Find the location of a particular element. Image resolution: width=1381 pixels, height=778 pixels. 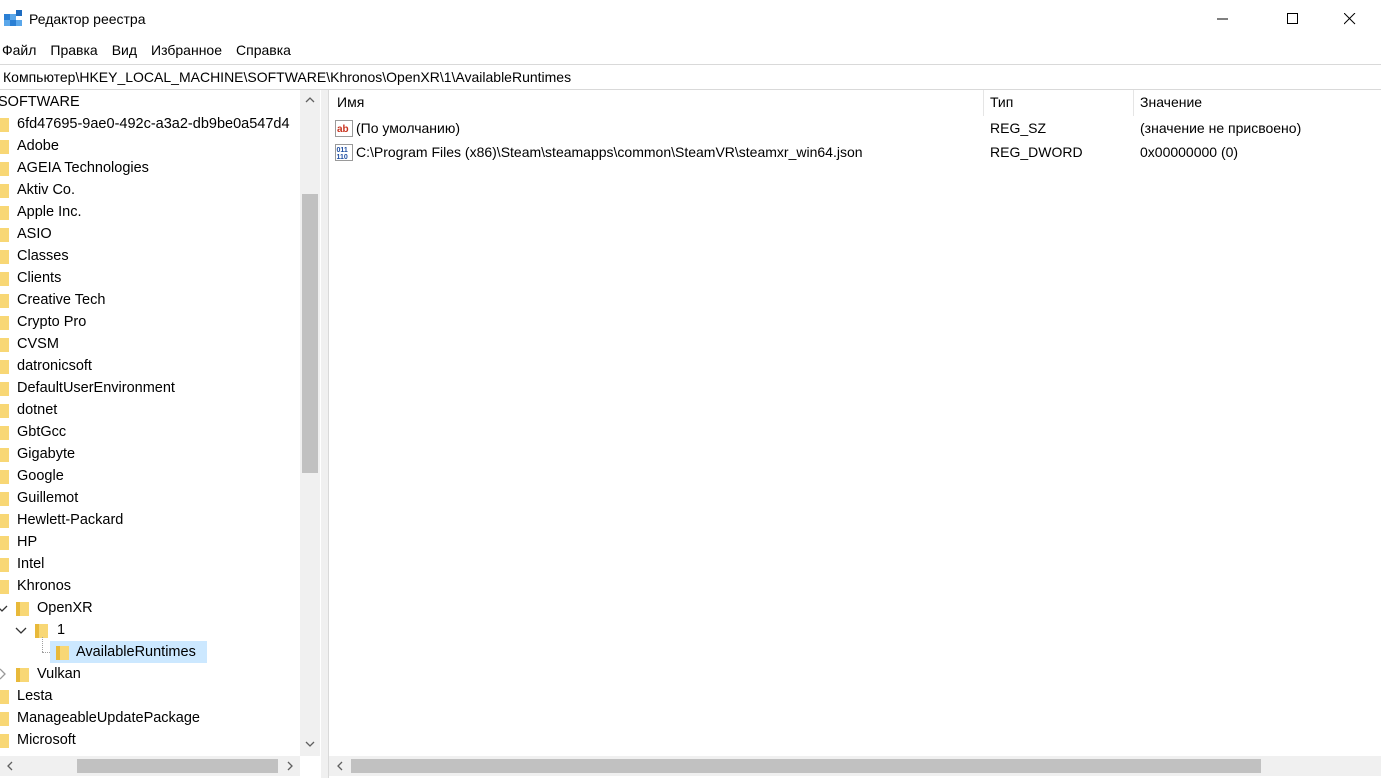

string-value-icon: ab is located at coordinates (344, 128).